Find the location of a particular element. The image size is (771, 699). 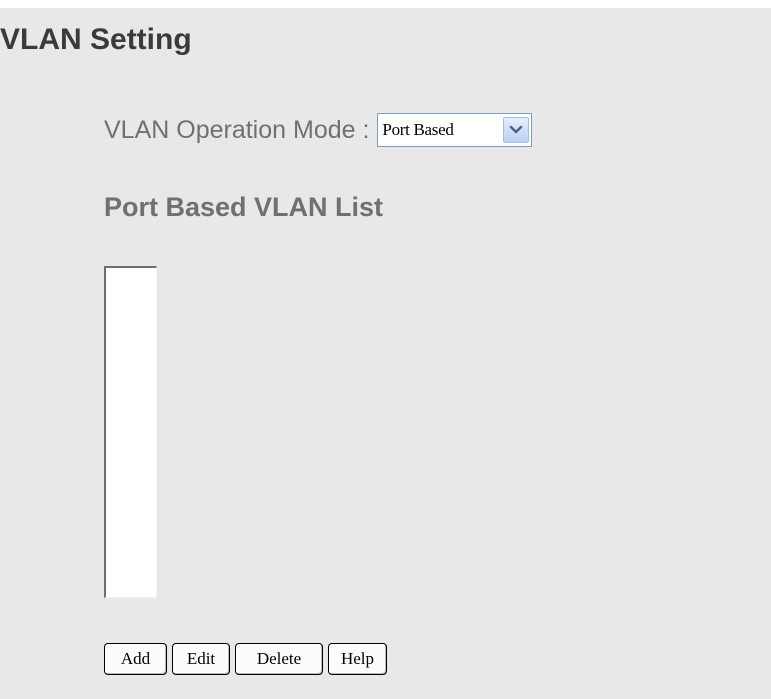

vlan-list-title: Port Based VLAN List is located at coordinates (244, 207).